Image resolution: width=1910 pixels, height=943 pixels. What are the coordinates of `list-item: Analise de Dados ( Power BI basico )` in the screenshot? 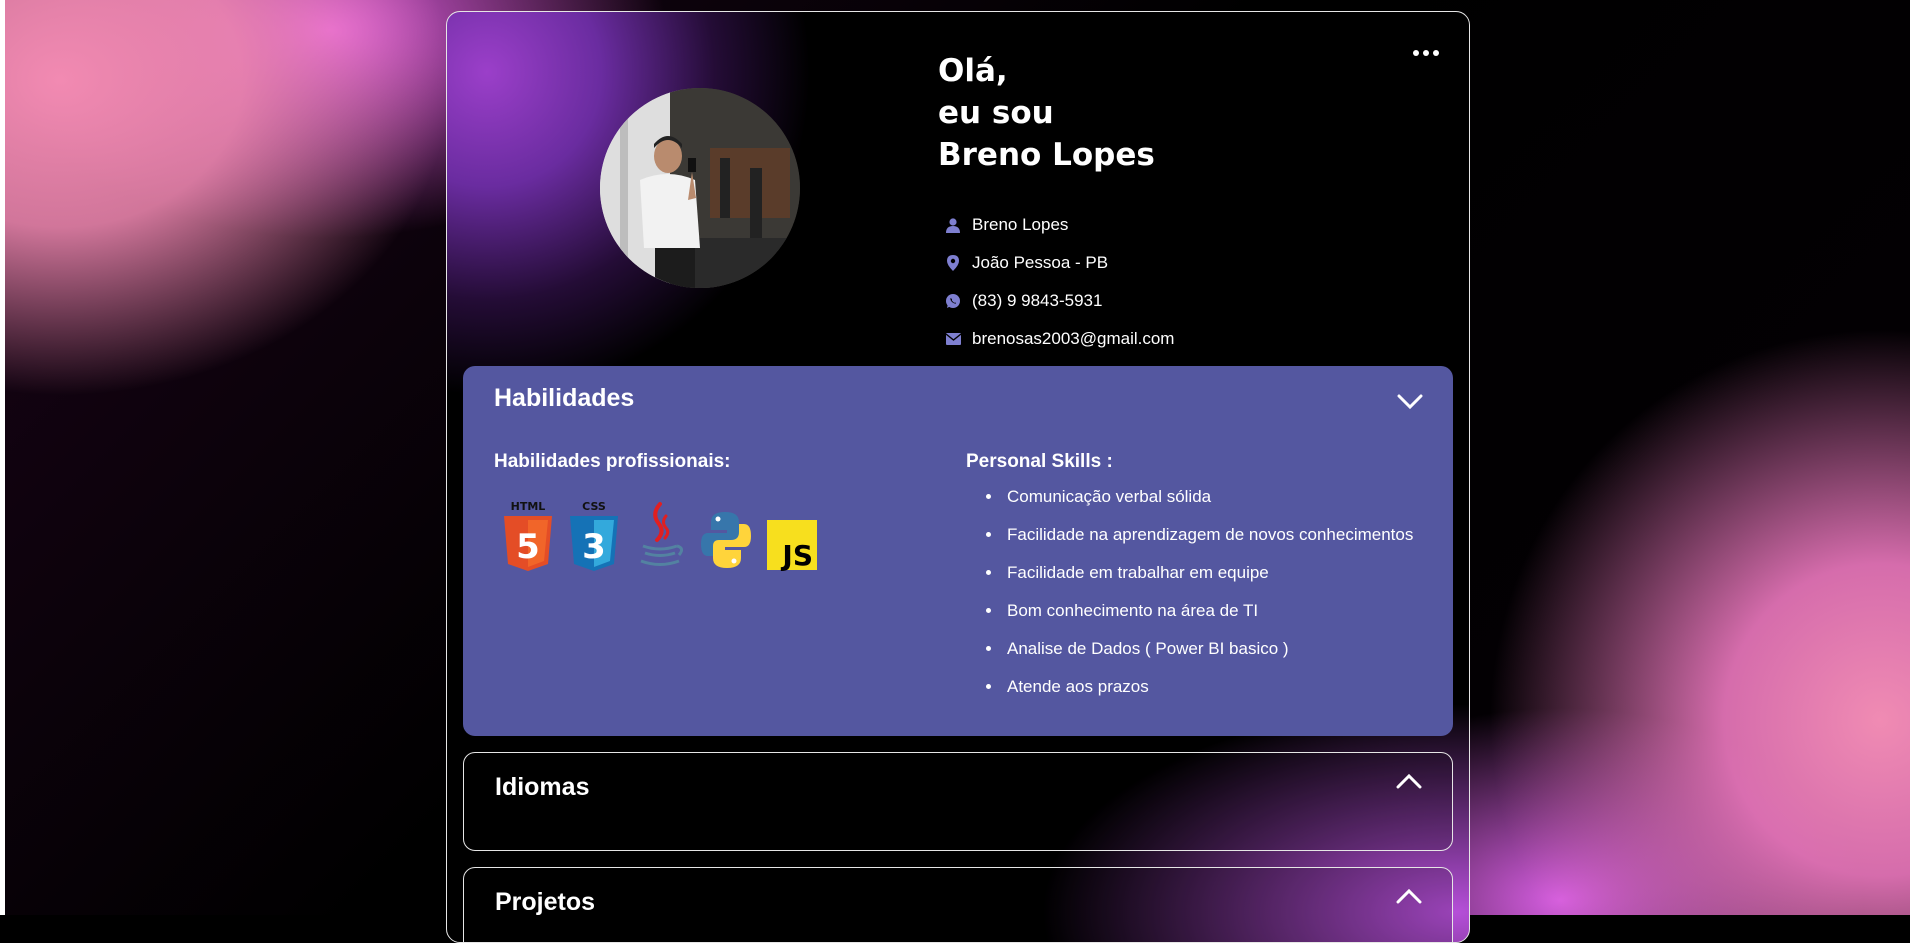 It's located at (1208, 658).